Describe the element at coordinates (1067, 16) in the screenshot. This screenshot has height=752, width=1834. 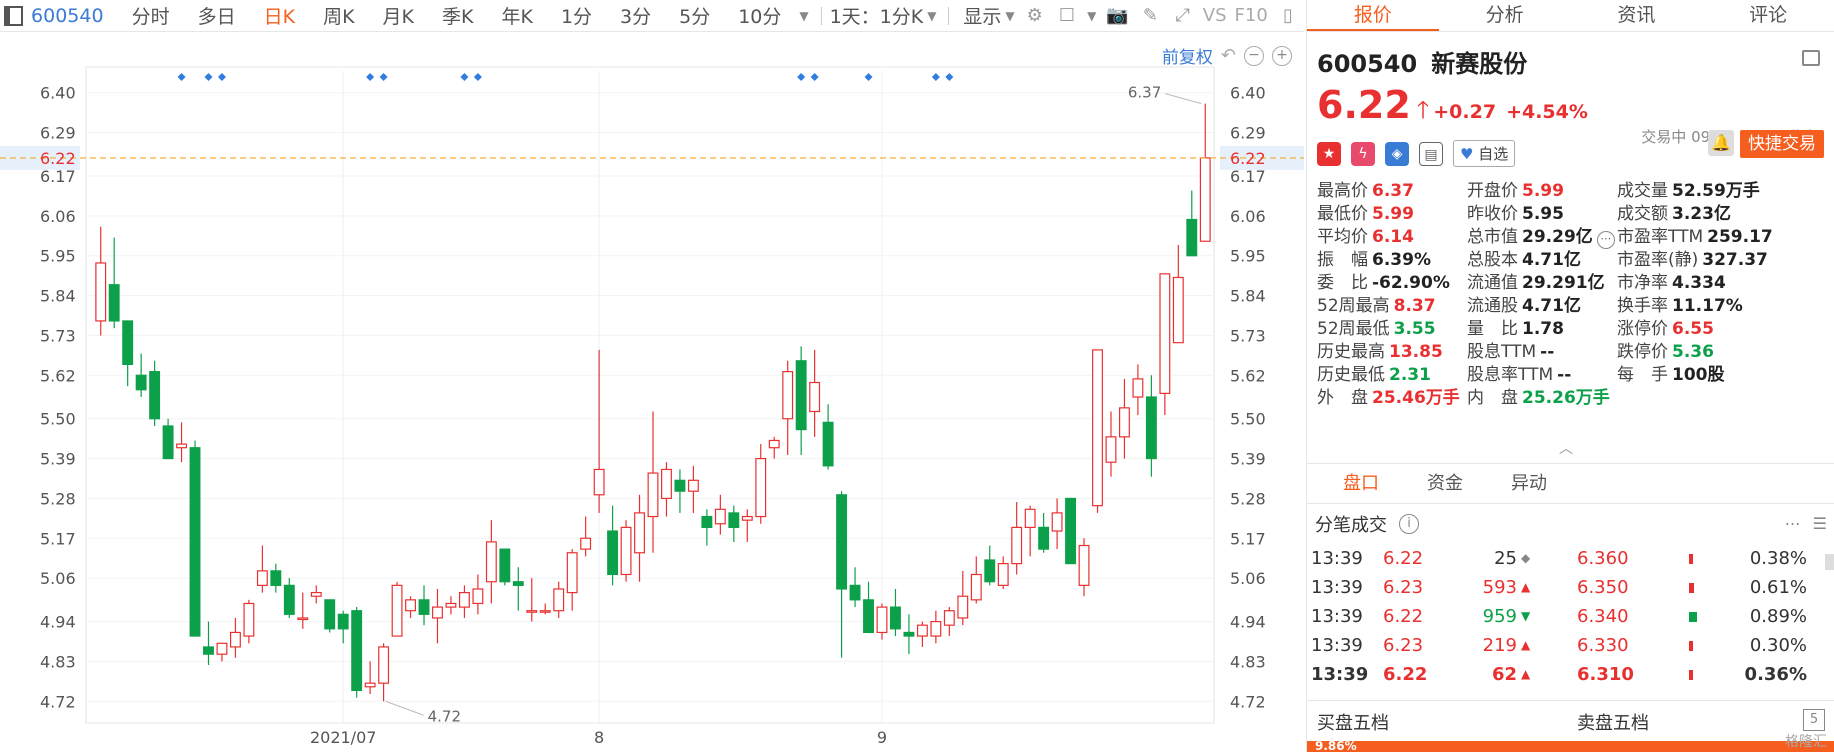
I see `square-icon: ☐` at that location.